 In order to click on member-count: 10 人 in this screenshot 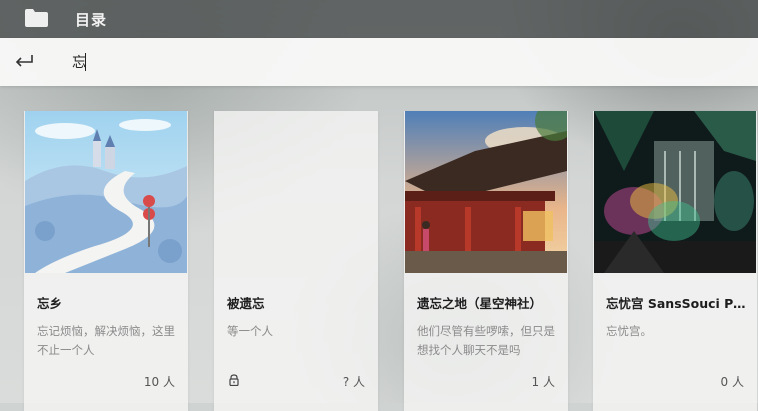, I will do `click(159, 382)`.